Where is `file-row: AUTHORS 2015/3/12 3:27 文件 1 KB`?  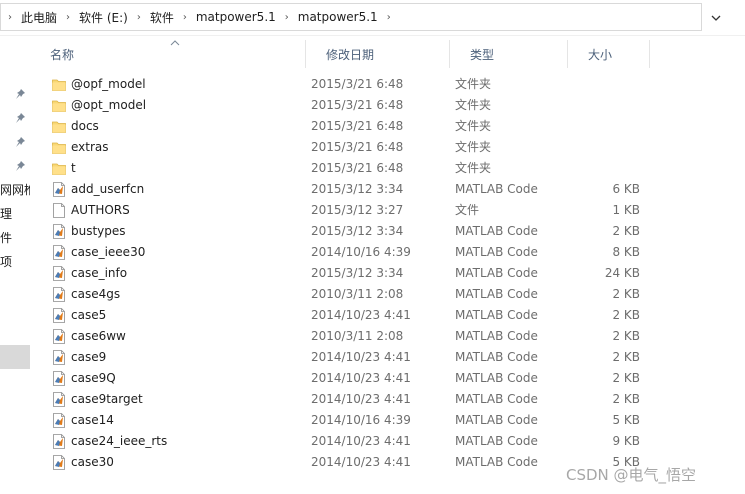 file-row: AUTHORS 2015/3/12 3:27 文件 1 KB is located at coordinates (387, 210).